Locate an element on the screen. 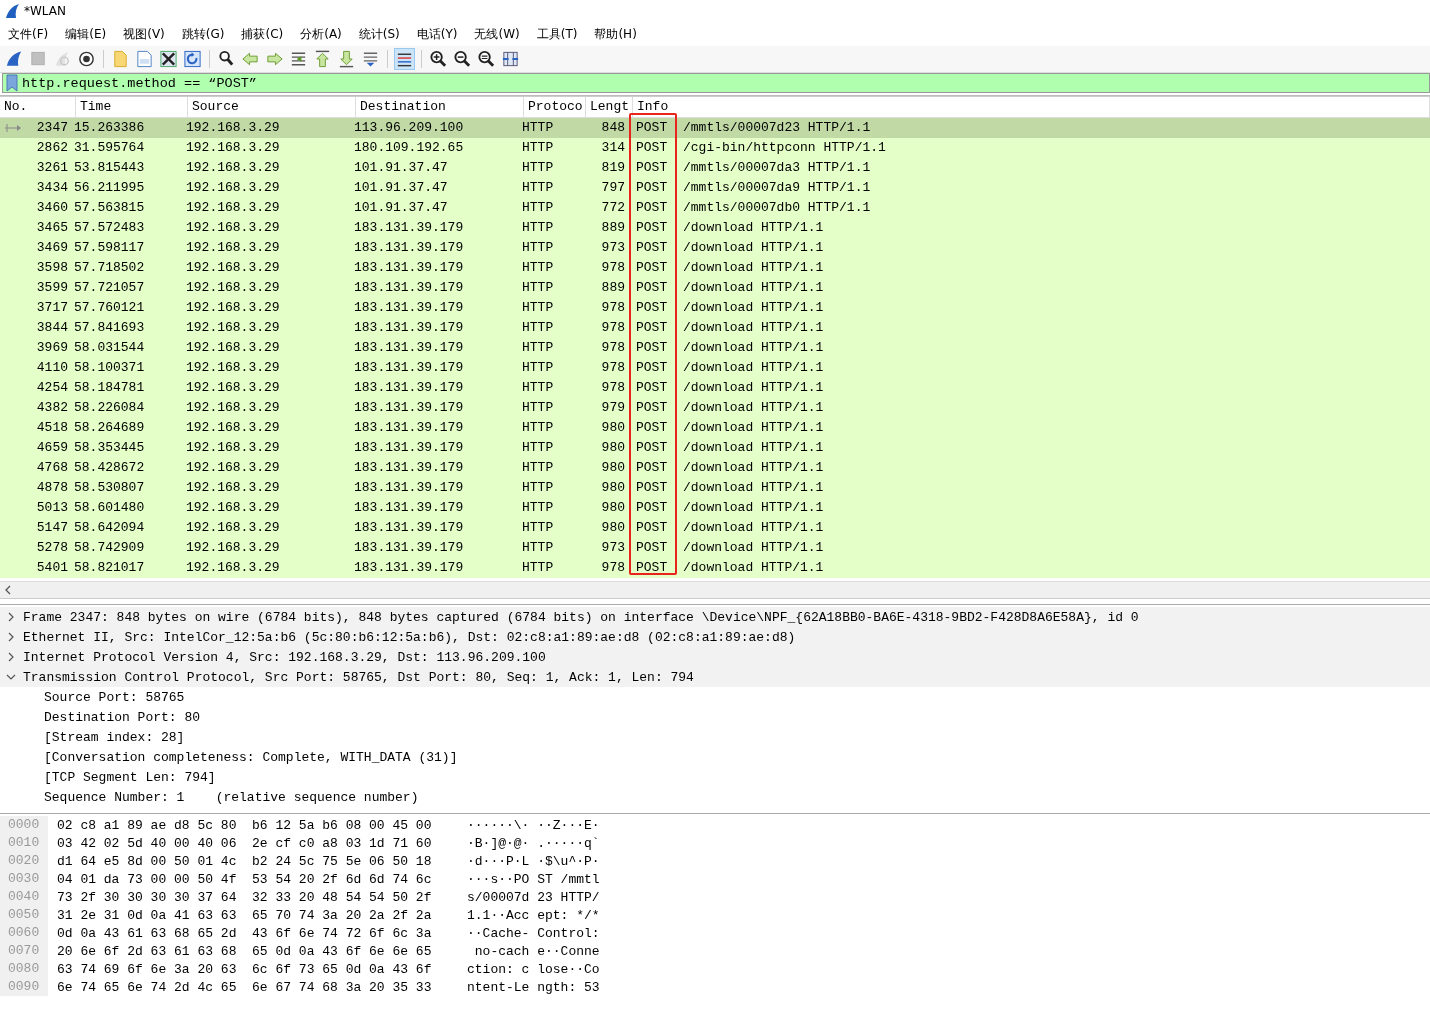  table-cell-text: 889 is located at coordinates (613, 288).